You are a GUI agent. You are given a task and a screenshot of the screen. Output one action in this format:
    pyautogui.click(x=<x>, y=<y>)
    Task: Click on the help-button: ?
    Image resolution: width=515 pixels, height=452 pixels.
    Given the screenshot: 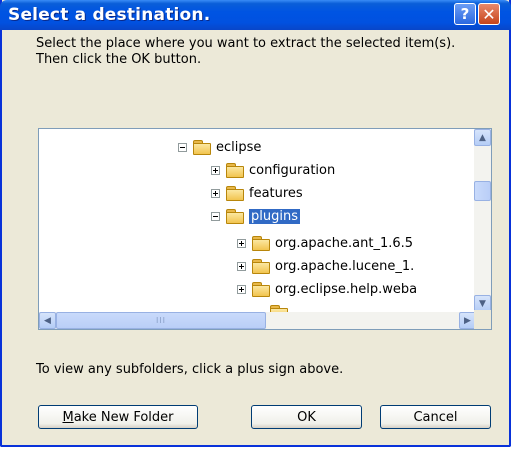 What is the action you would take?
    pyautogui.click(x=465, y=14)
    